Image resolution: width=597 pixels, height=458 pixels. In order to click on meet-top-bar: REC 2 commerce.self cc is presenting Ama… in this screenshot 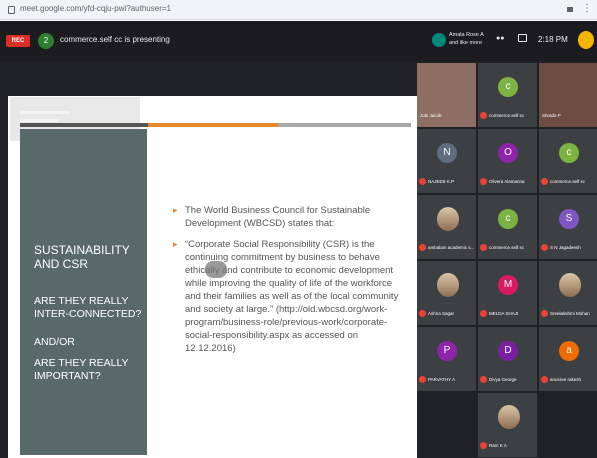, I will do `click(298, 41)`.